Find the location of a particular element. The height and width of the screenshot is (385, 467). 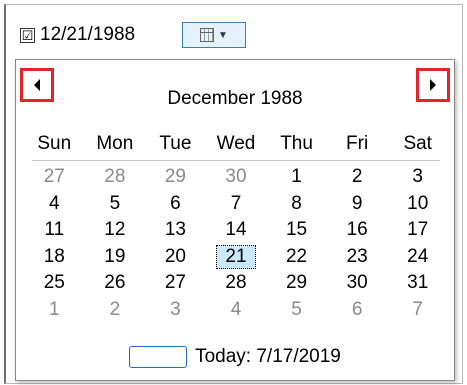

day-number: 29 is located at coordinates (175, 176).